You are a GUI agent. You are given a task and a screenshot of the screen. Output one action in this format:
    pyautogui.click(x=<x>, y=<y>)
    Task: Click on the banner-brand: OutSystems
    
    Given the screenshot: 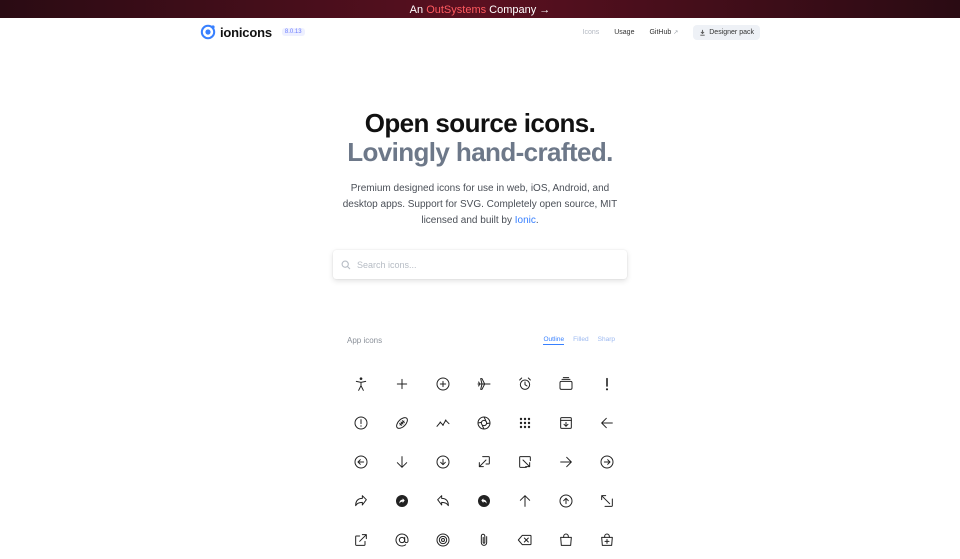 What is the action you would take?
    pyautogui.click(x=456, y=10)
    